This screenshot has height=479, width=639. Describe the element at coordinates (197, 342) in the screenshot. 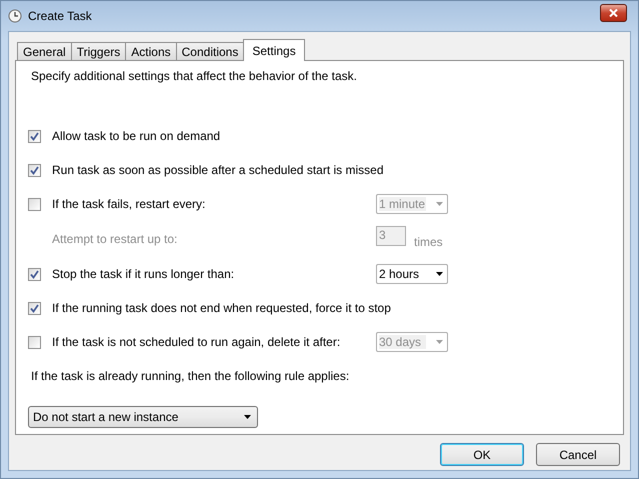

I see `setting-label: If the task is not scheduled to run again, delete it after:` at that location.